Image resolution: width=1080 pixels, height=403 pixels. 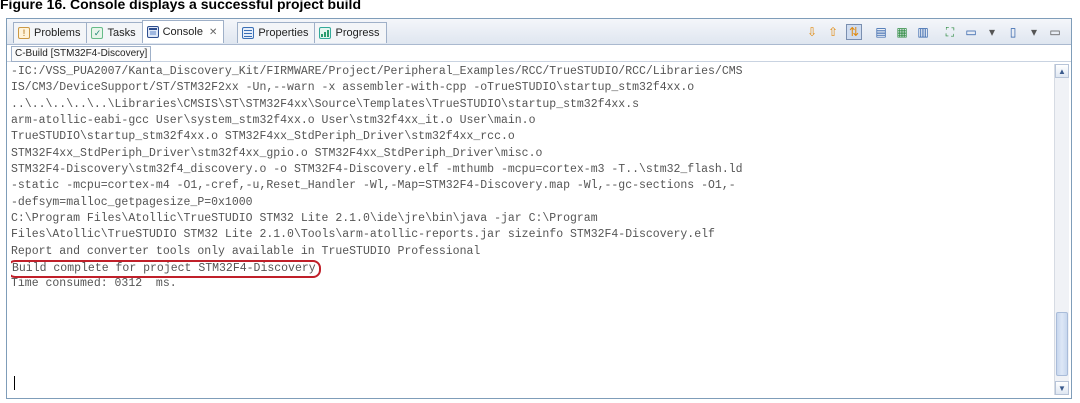 What do you see at coordinates (1034, 32) in the screenshot?
I see `minimize-icon: ▾` at bounding box center [1034, 32].